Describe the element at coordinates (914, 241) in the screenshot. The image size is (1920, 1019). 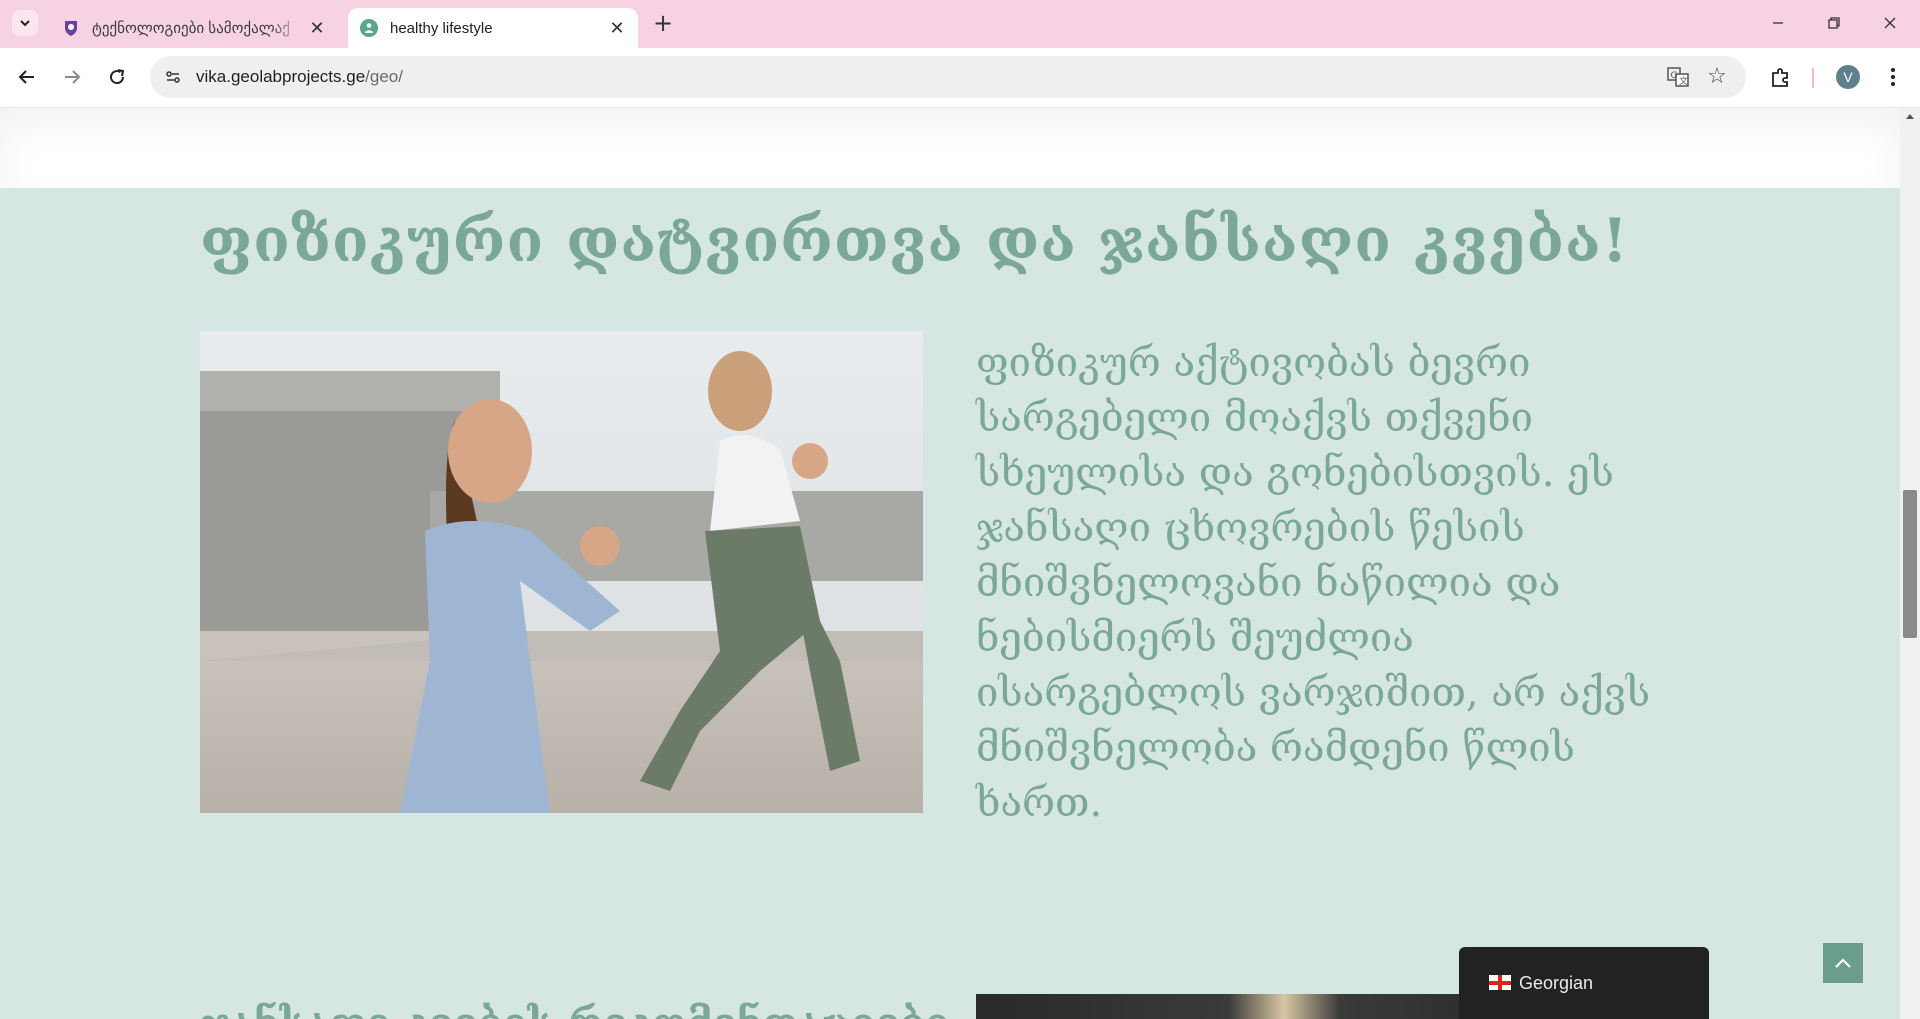
I see `section-title: ფიზიკური დატვირთვა და ჯანსაღი კვება!` at that location.